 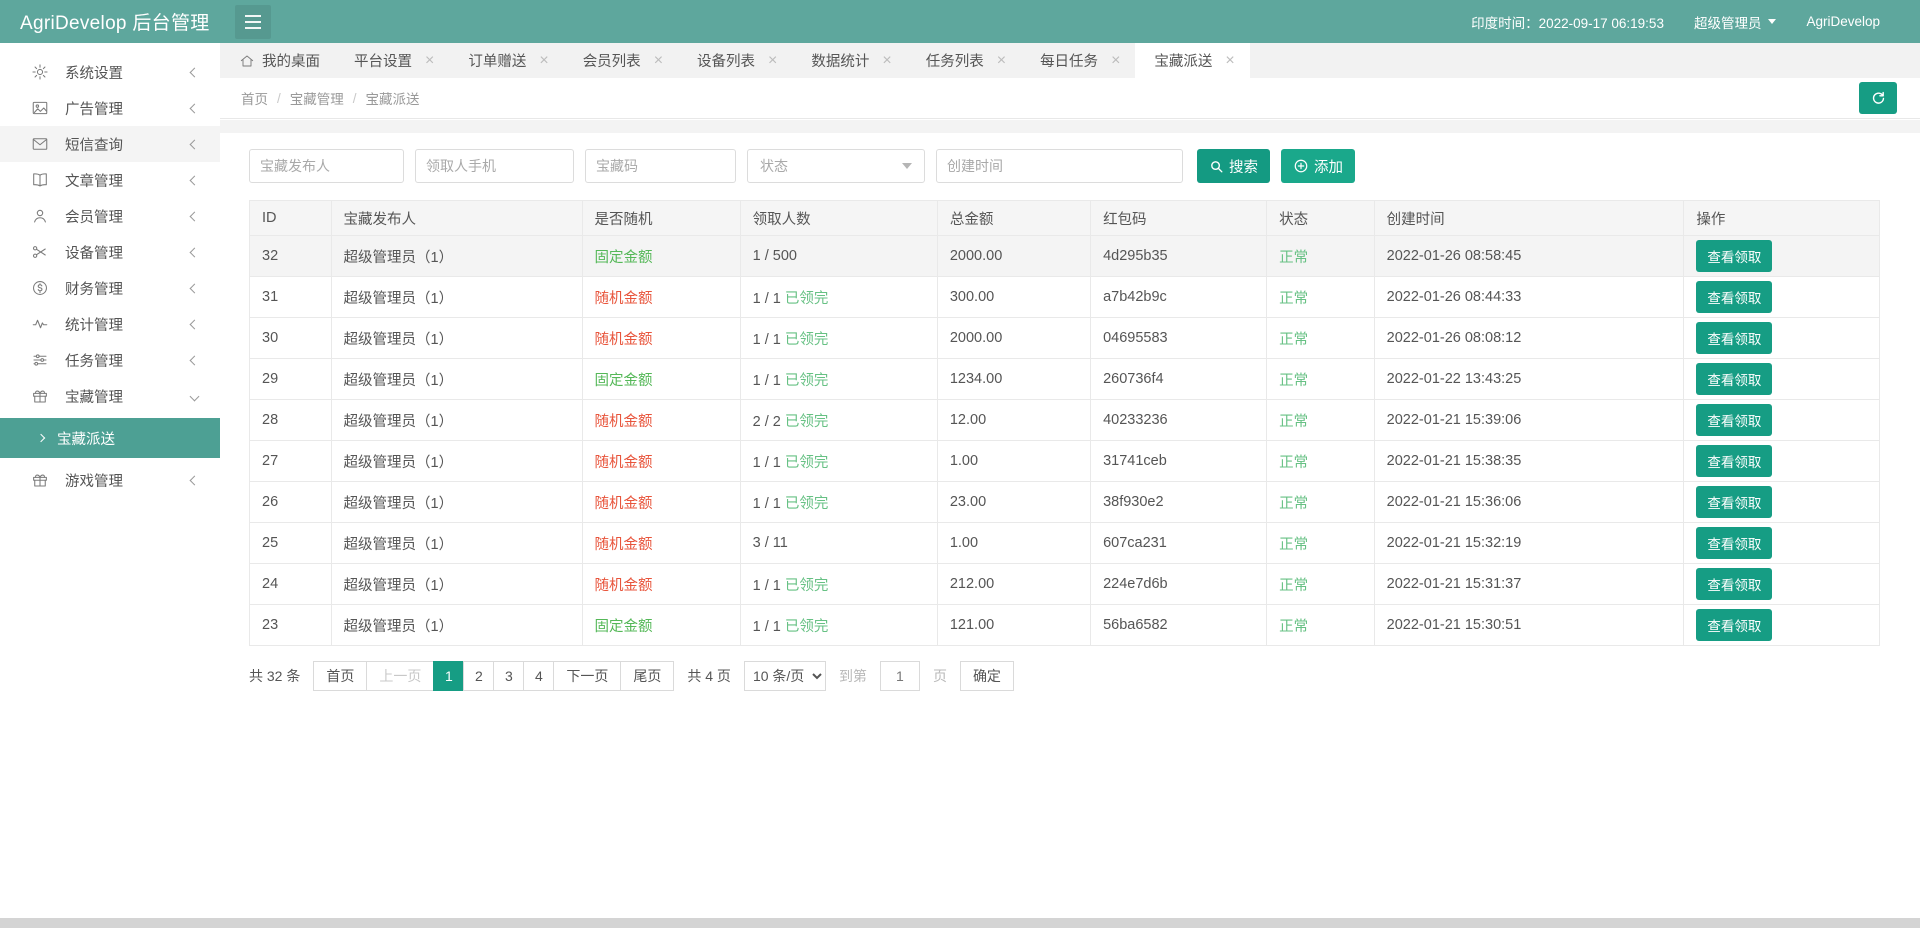 What do you see at coordinates (393, 98) in the screenshot?
I see `breadcrumb-item: 宝藏派送` at bounding box center [393, 98].